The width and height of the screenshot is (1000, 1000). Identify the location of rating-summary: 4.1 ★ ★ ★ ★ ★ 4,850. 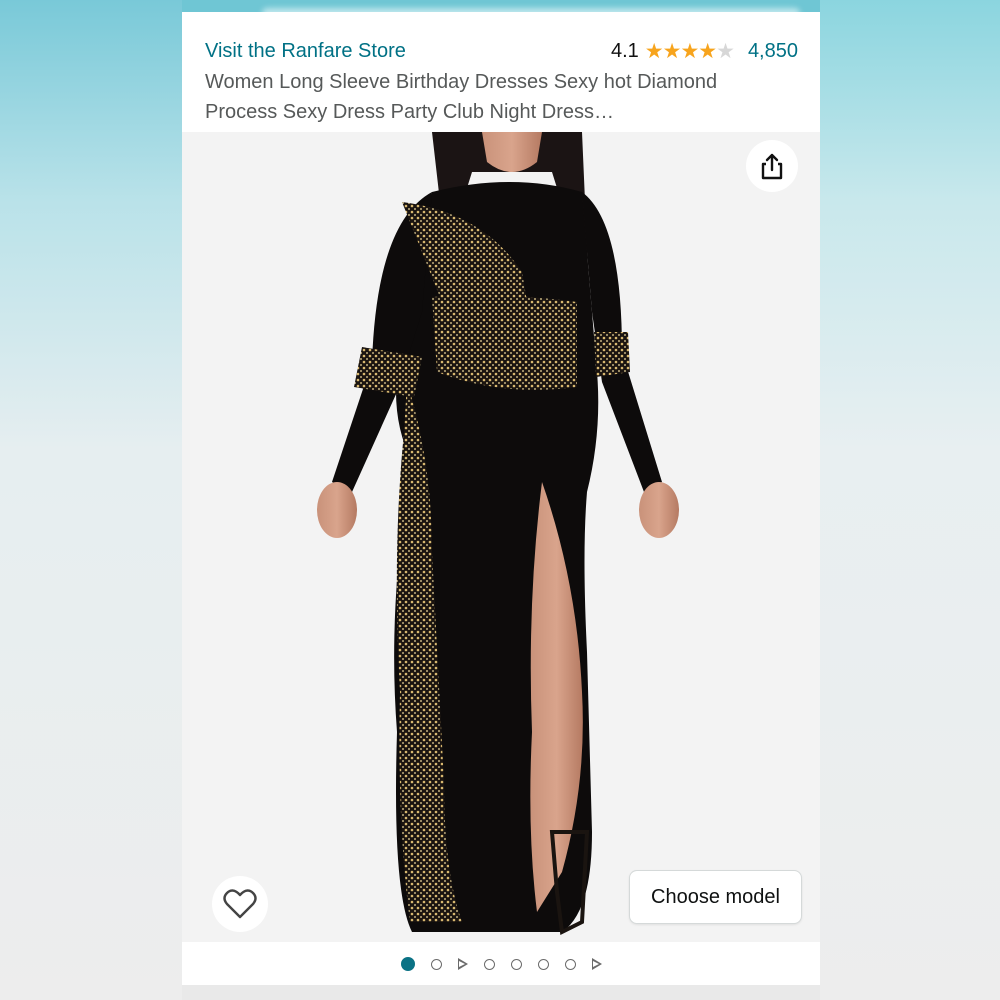
(704, 51).